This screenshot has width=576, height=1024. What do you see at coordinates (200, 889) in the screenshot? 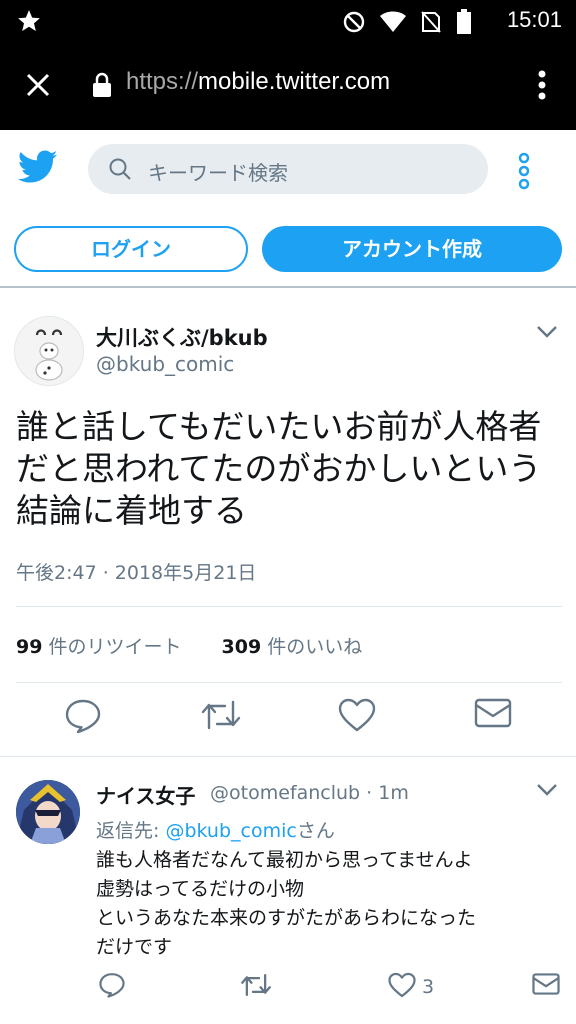
I see `reply-text-line: 虚勢はってるだけの小物` at bounding box center [200, 889].